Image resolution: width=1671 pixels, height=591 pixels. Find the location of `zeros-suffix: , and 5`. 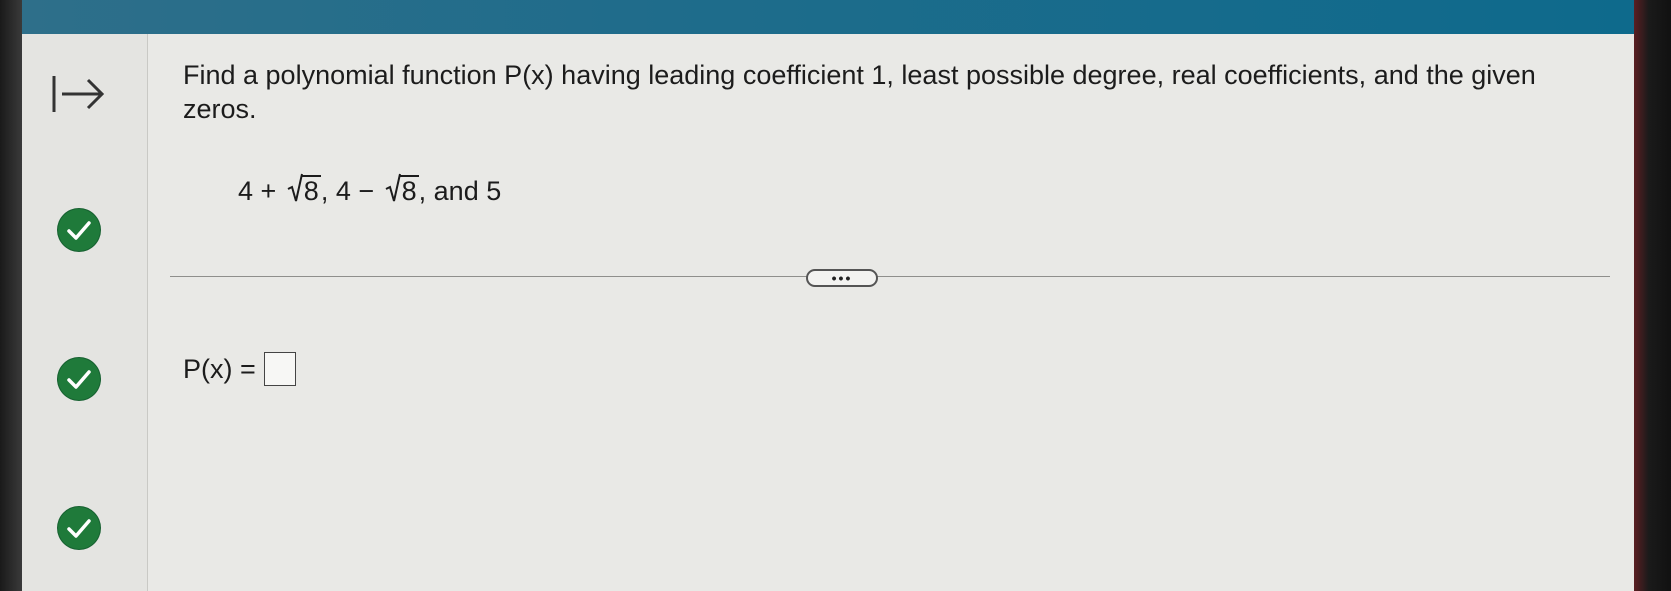

zeros-suffix: , and 5 is located at coordinates (460, 191).